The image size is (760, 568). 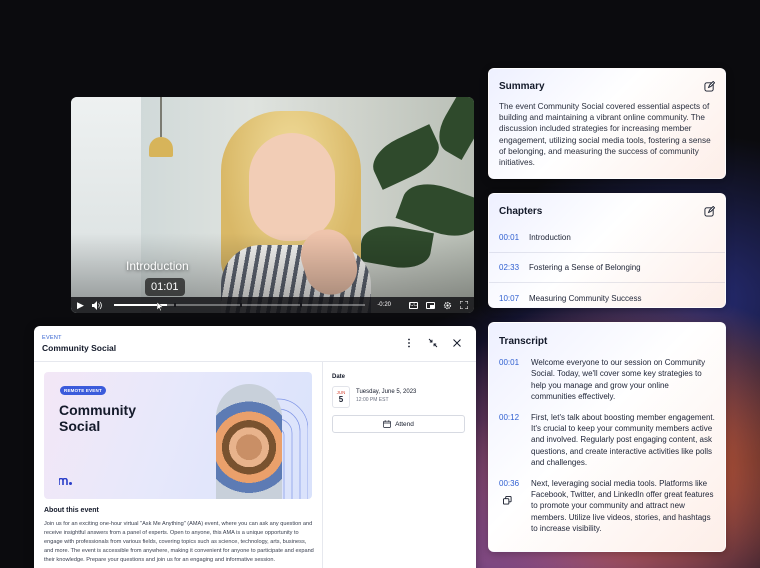 What do you see at coordinates (509, 267) in the screenshot?
I see `chapter-time: 02:33` at bounding box center [509, 267].